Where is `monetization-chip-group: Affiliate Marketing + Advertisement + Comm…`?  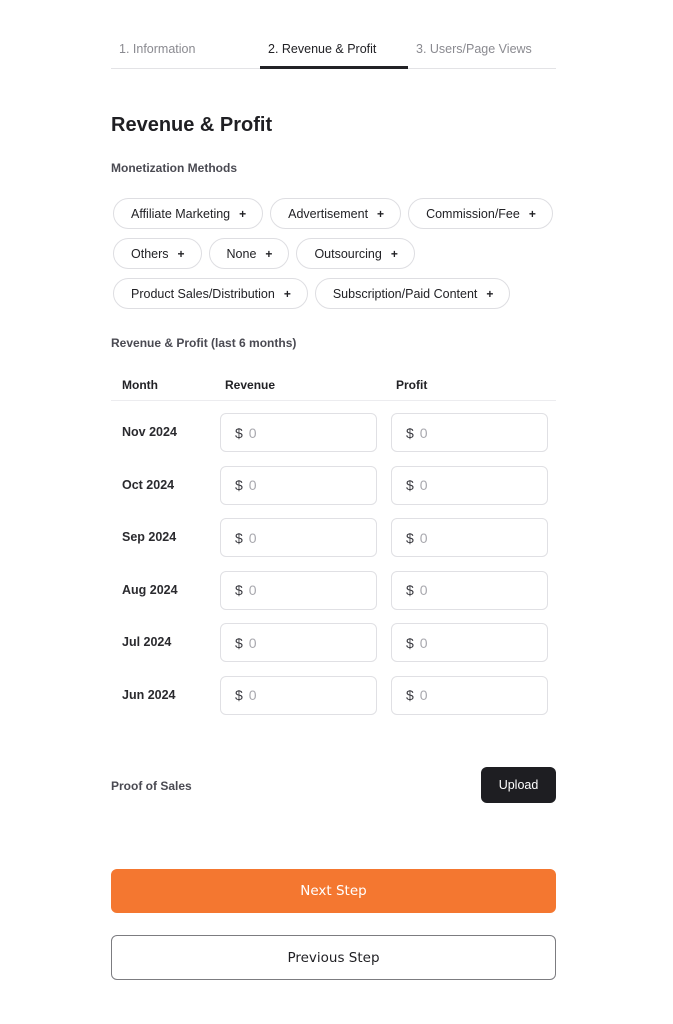
monetization-chip-group: Affiliate Marketing + Advertisement + Comm… is located at coordinates (335, 258).